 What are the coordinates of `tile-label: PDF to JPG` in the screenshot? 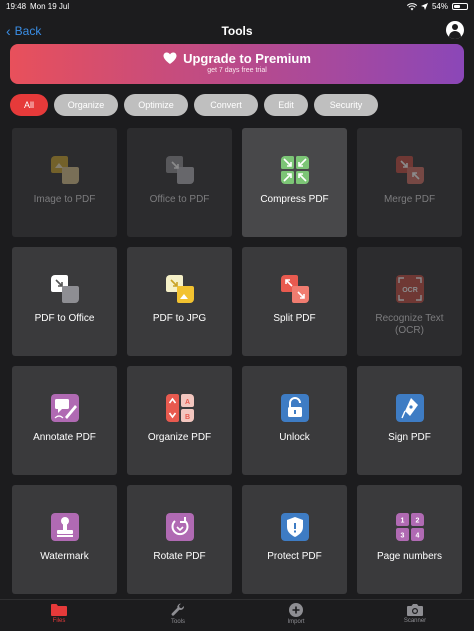 It's located at (179, 318).